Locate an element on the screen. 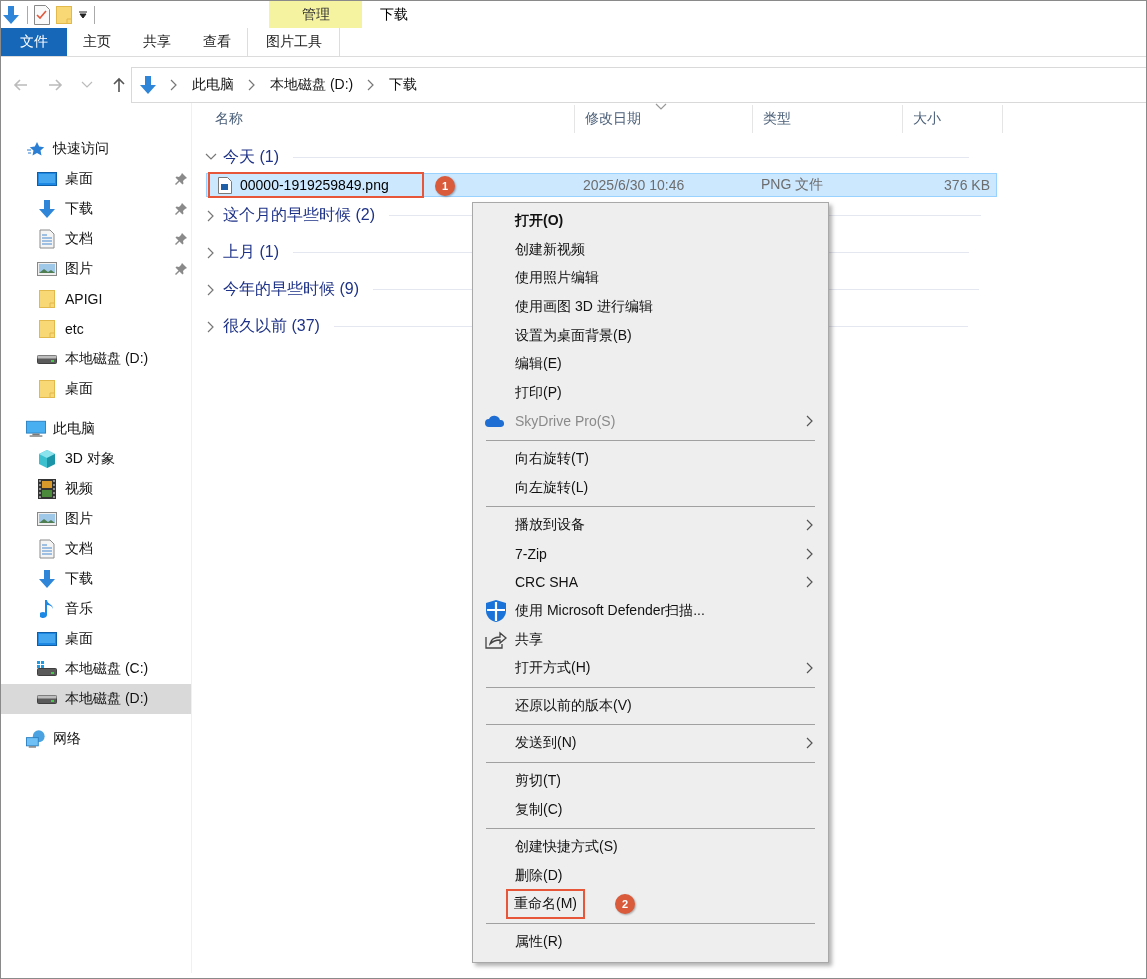 The height and width of the screenshot is (979, 1147). column-header: 大小 is located at coordinates (927, 119).